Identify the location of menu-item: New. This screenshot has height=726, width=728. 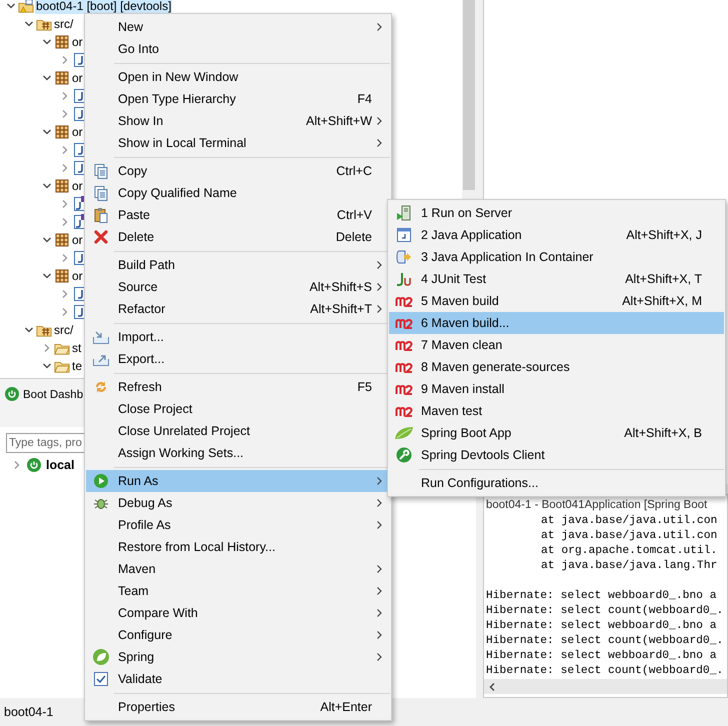
(238, 27).